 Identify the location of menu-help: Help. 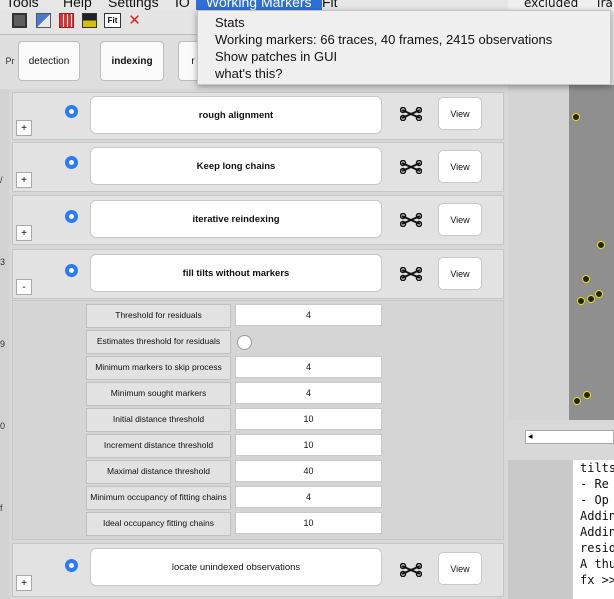
(77, 5).